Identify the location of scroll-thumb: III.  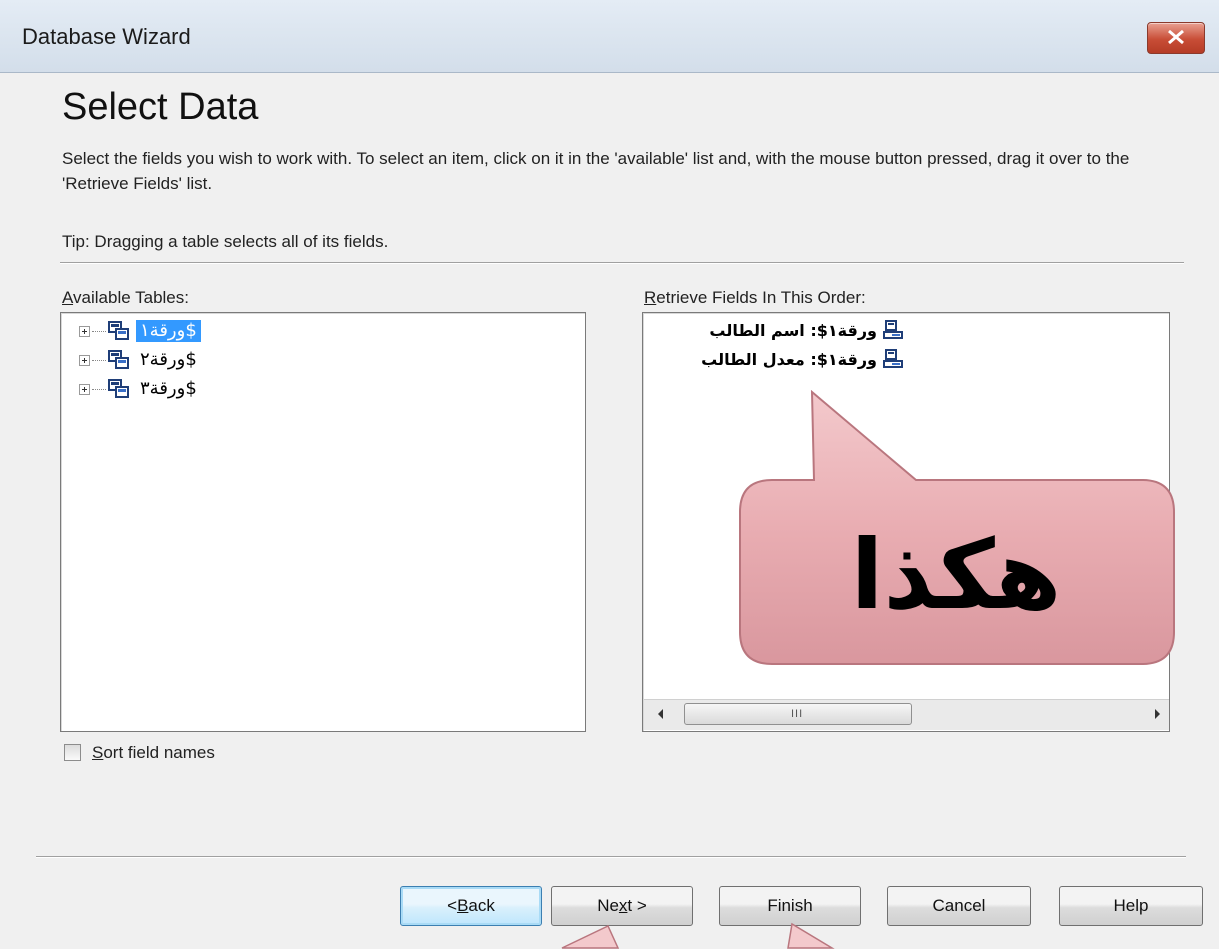
(798, 714).